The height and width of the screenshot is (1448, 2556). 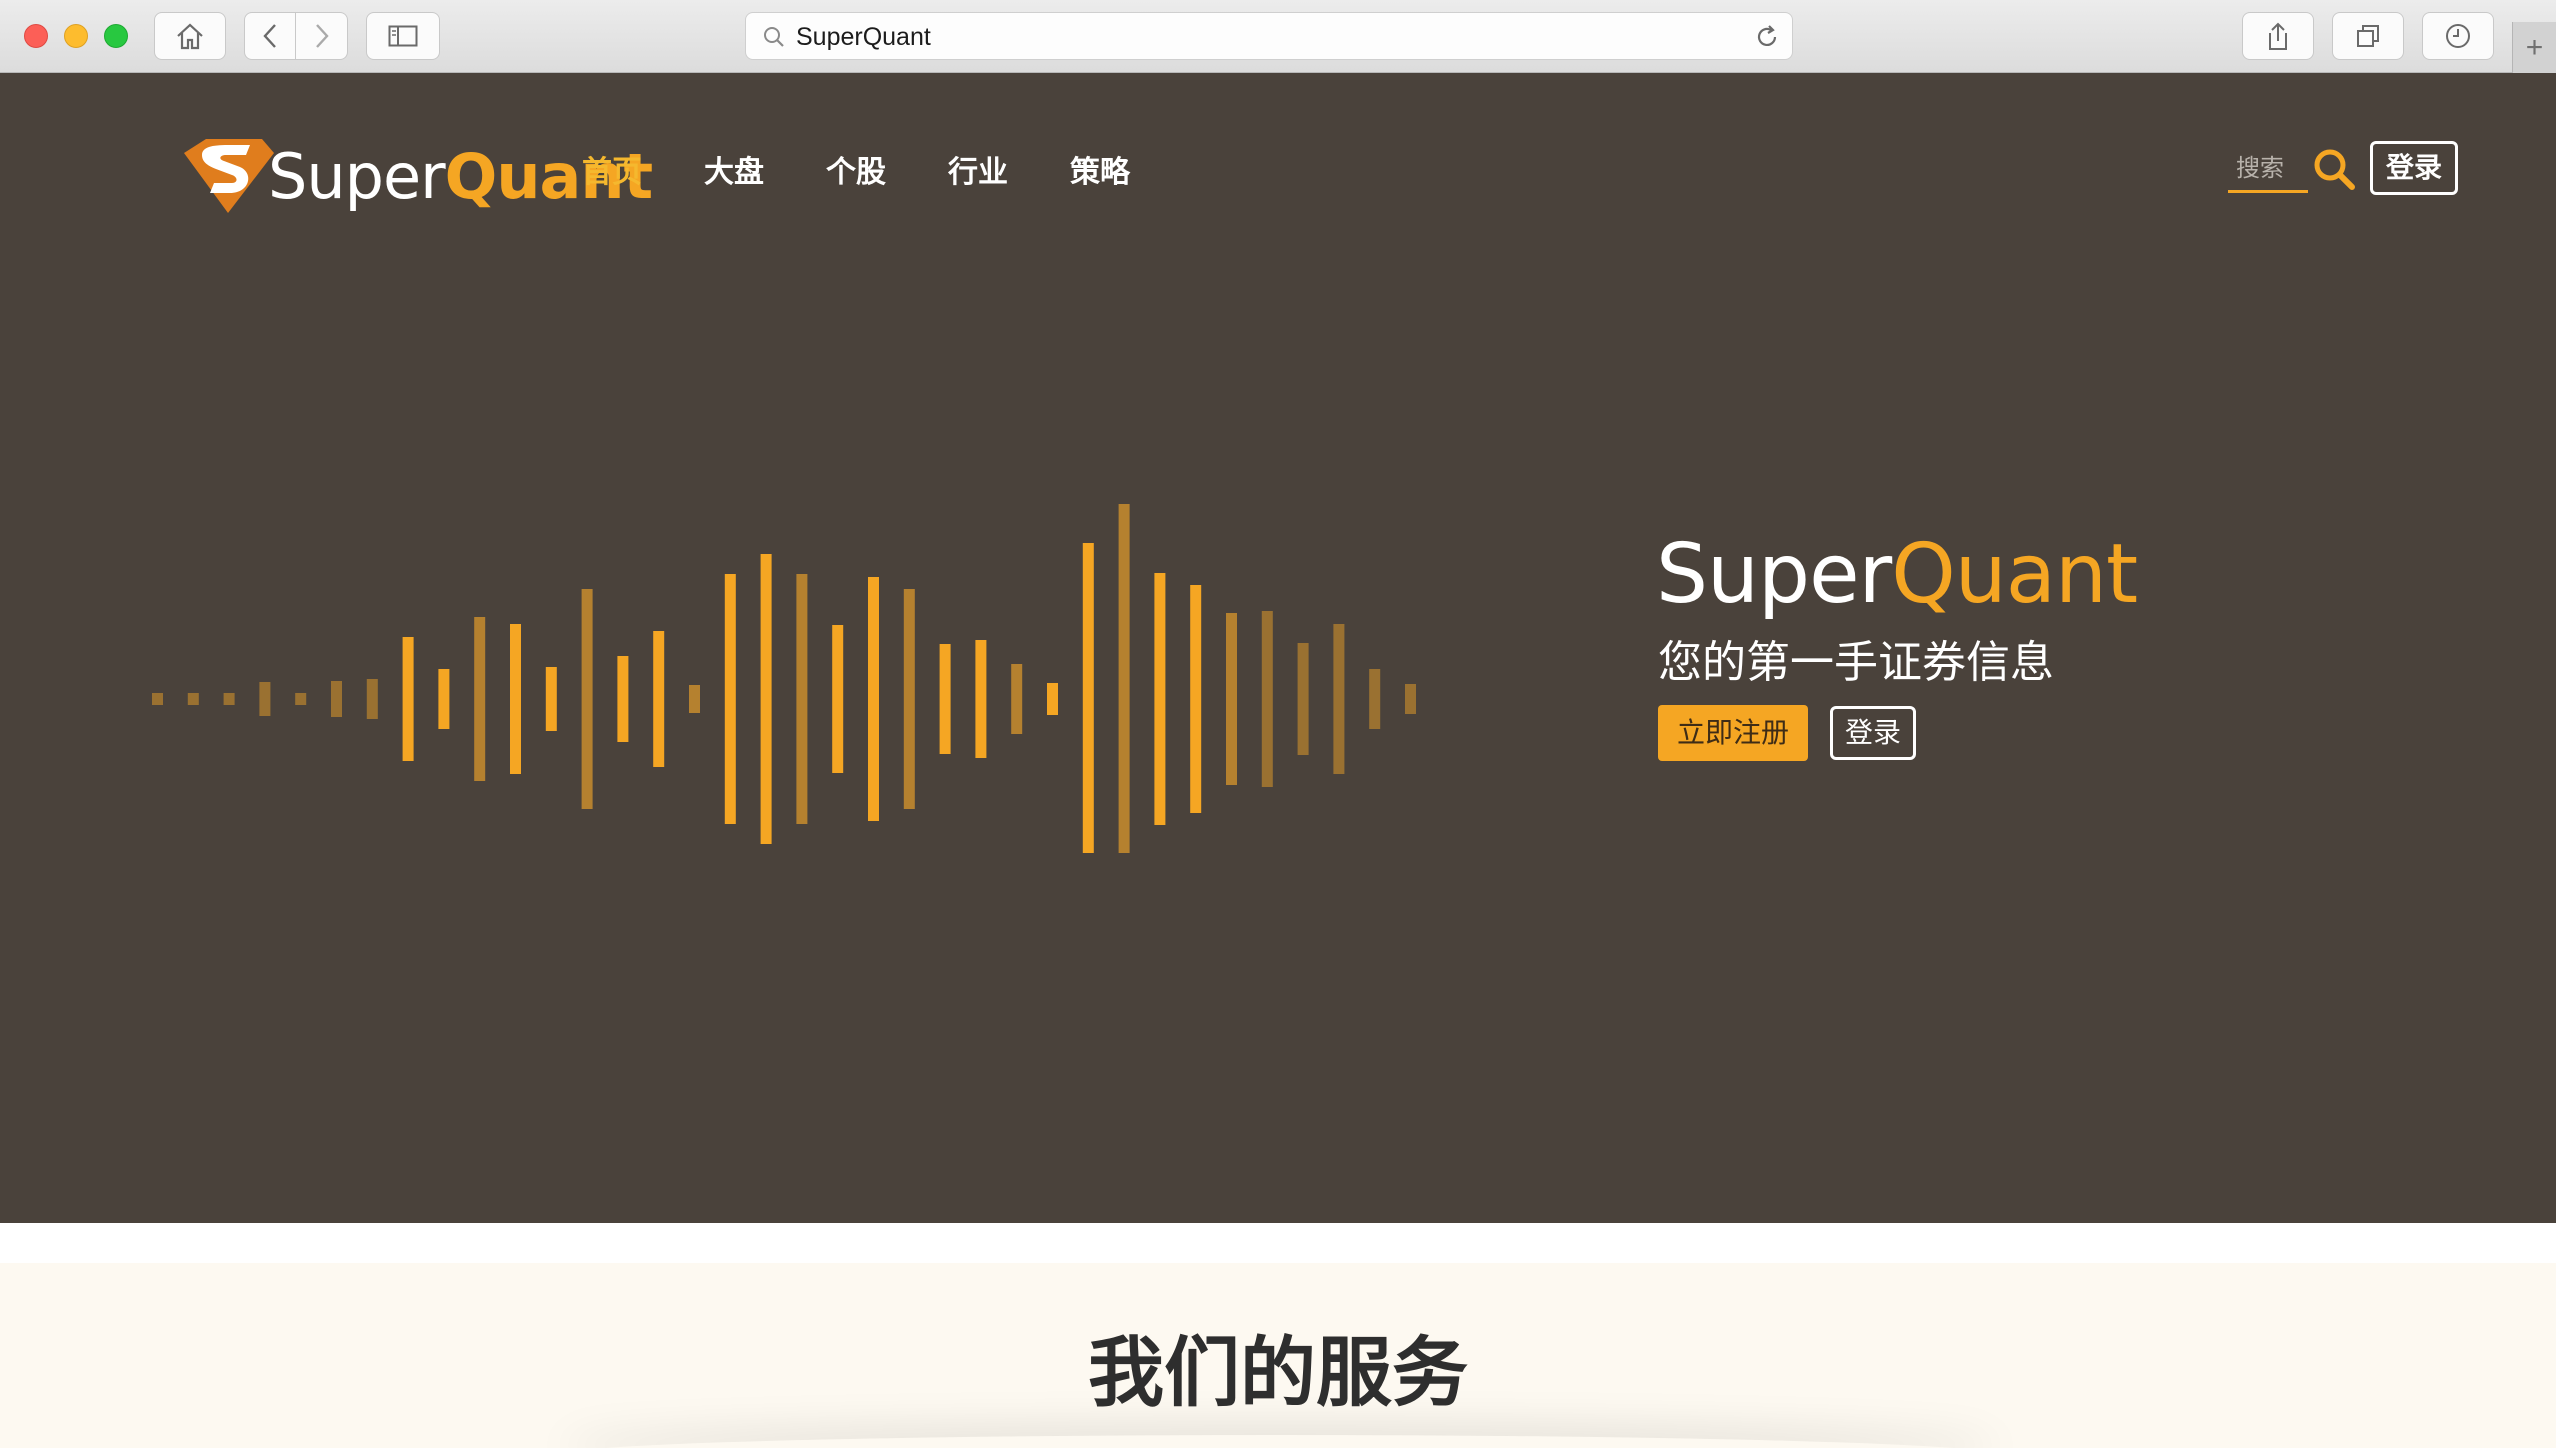 I want to click on search-input, so click(x=2268, y=167).